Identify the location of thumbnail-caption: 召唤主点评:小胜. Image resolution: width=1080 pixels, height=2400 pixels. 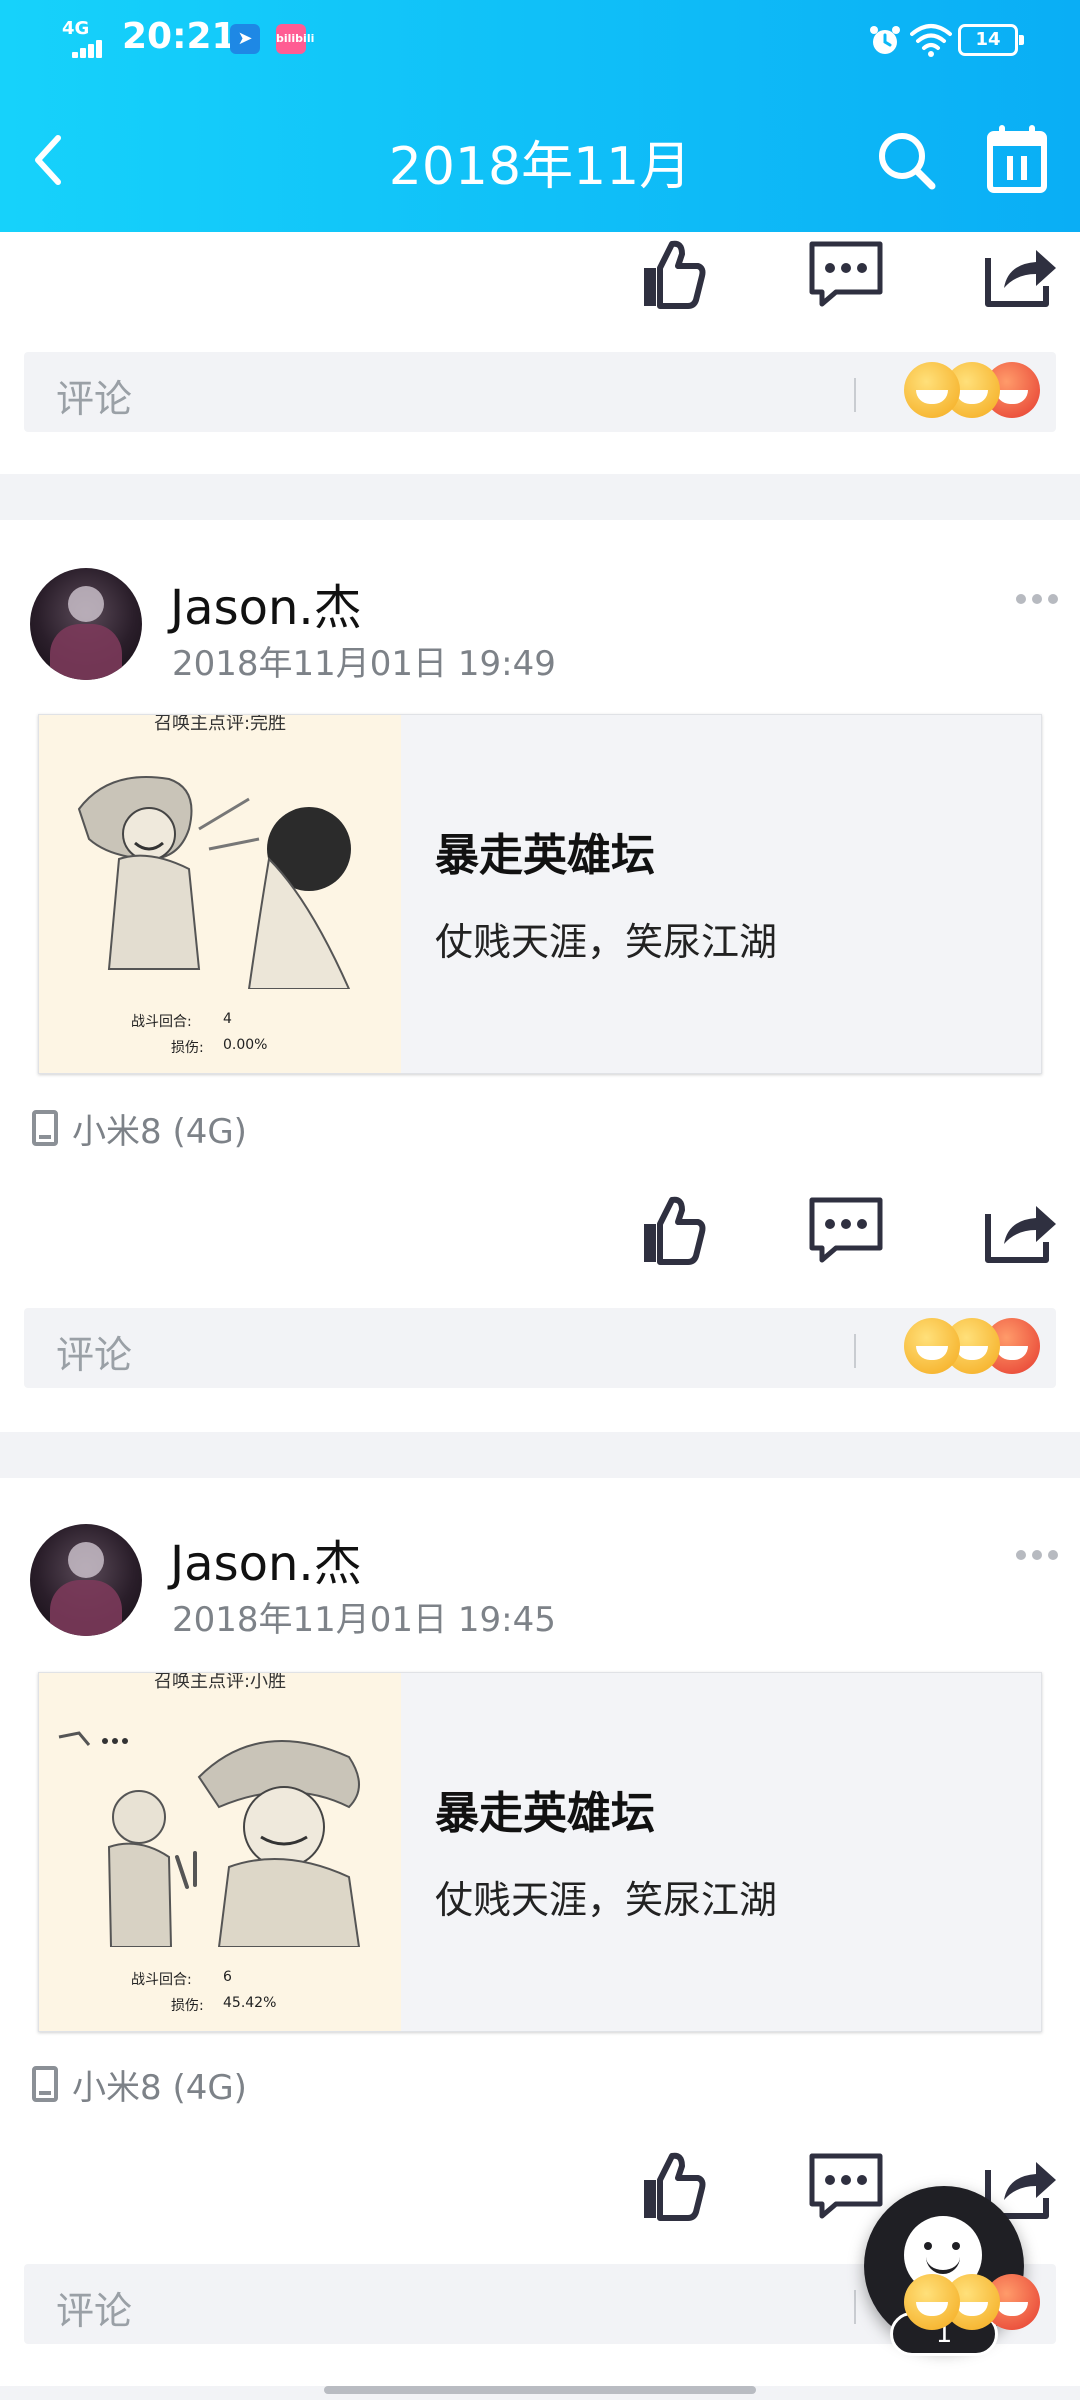
(220, 1682).